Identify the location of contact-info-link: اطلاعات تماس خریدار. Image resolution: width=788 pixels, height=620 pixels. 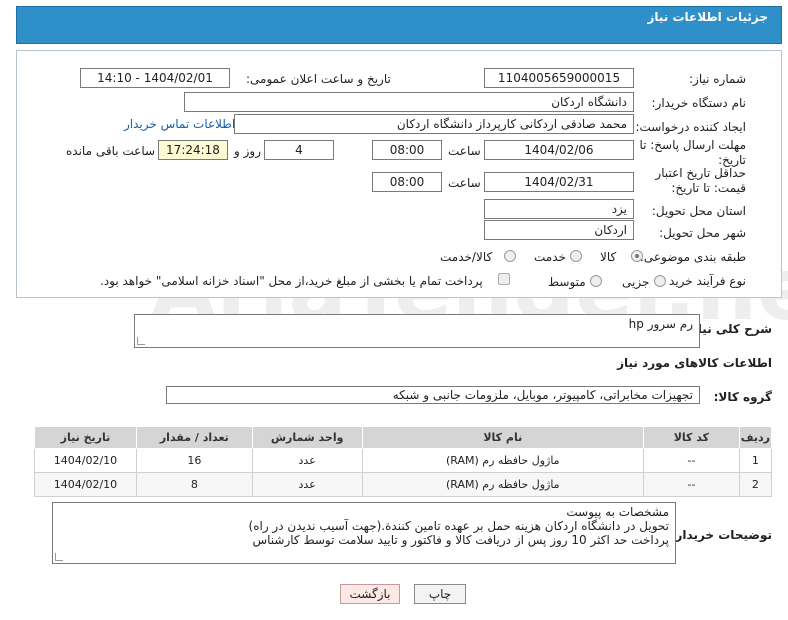
(179, 124).